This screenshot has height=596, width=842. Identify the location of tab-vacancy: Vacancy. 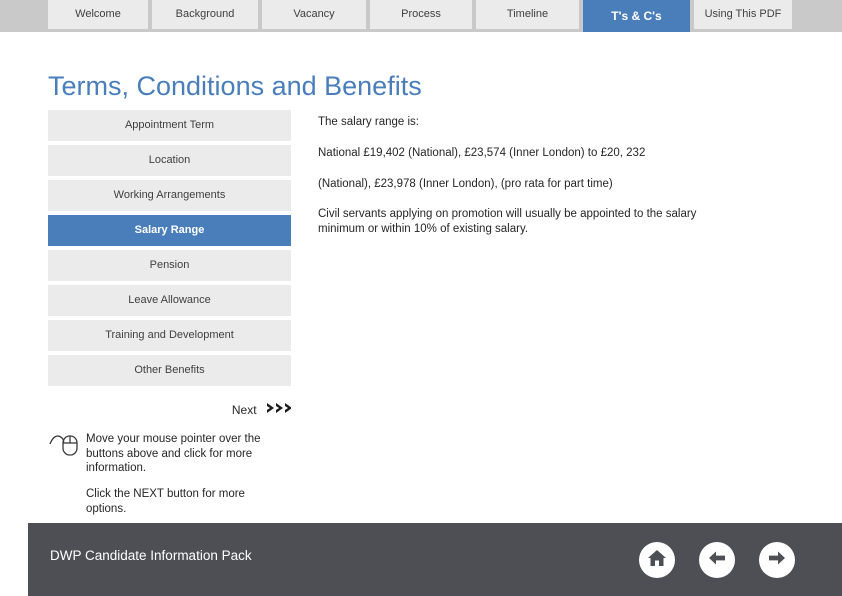
(314, 14).